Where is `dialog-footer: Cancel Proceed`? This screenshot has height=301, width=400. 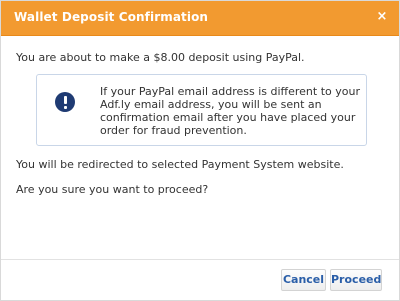
dialog-footer: Cancel Proceed is located at coordinates (200, 280).